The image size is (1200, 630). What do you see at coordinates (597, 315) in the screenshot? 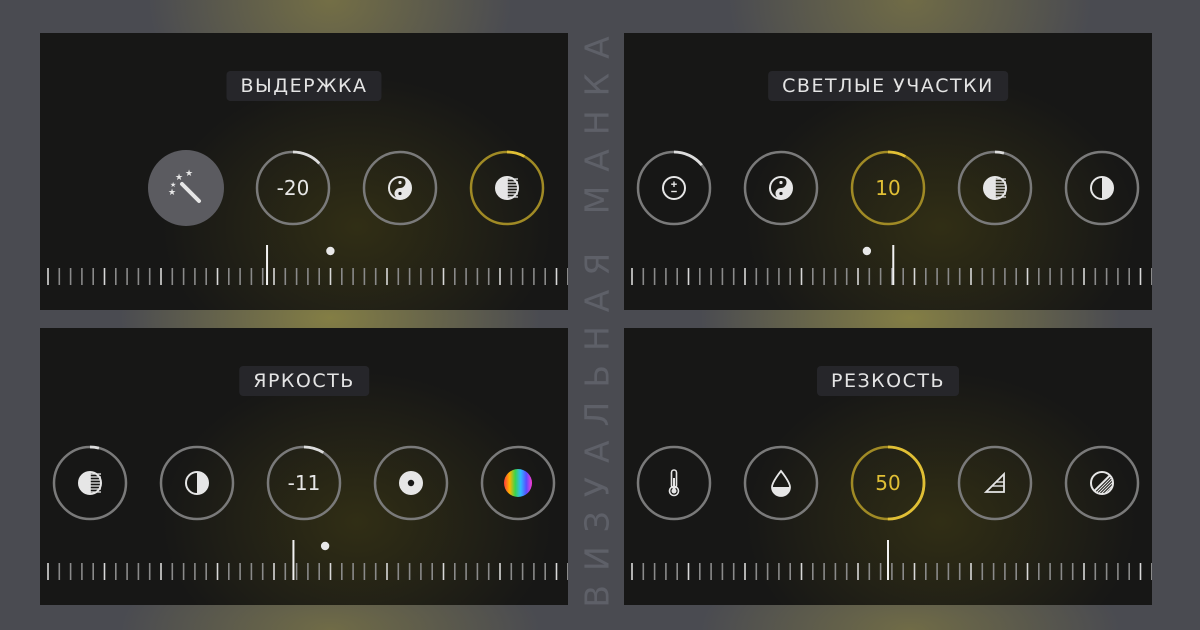
I see `watermark-text: ВИЗУАЛЬНАЯ МАНКА` at bounding box center [597, 315].